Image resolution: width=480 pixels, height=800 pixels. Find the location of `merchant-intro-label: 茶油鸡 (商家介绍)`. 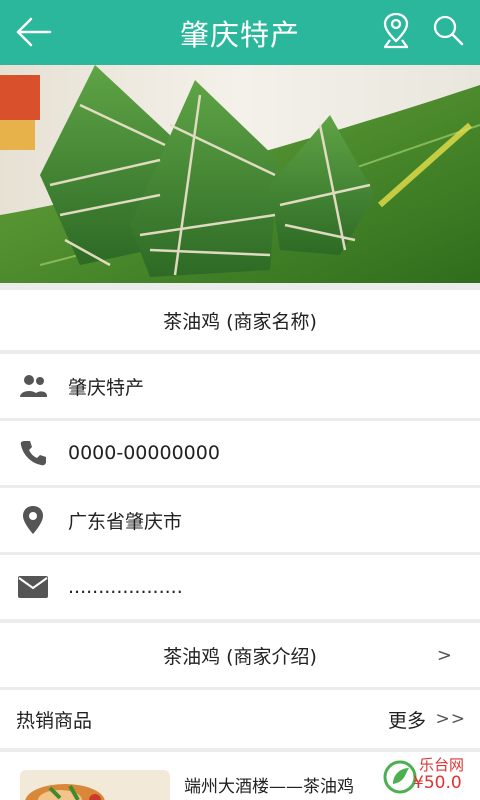

merchant-intro-label: 茶油鸡 (商家介绍) is located at coordinates (240, 656).